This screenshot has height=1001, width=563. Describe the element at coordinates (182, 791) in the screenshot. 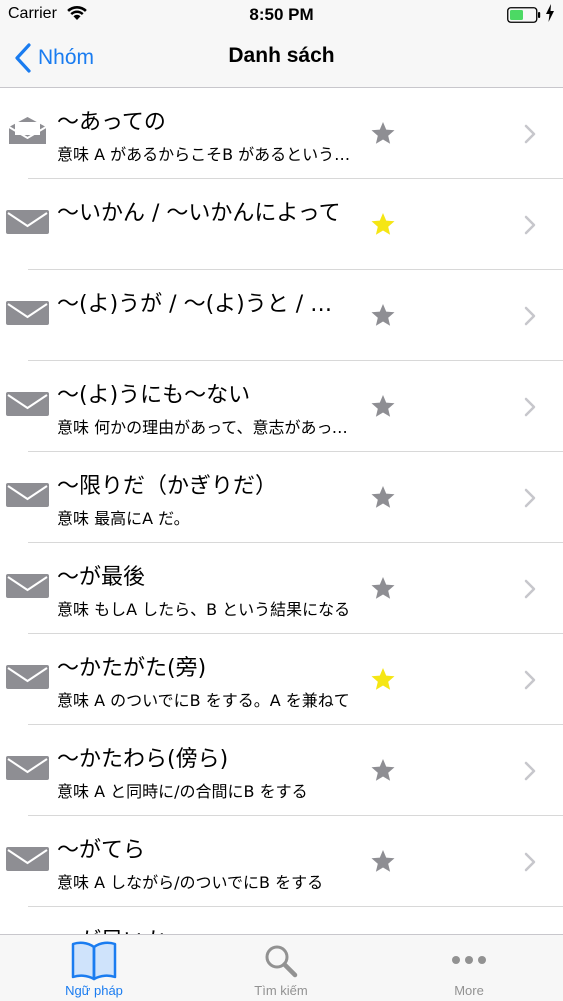

I see `item-subtitle: 意味 A と同時に/の合間にB をする` at that location.